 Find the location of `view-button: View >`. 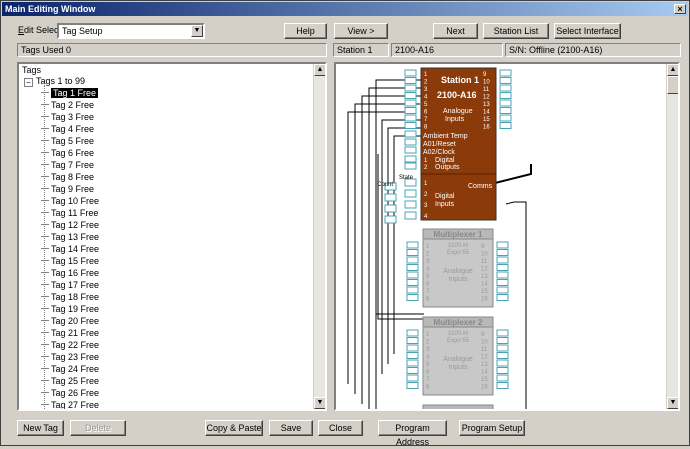

view-button: View > is located at coordinates (361, 31).